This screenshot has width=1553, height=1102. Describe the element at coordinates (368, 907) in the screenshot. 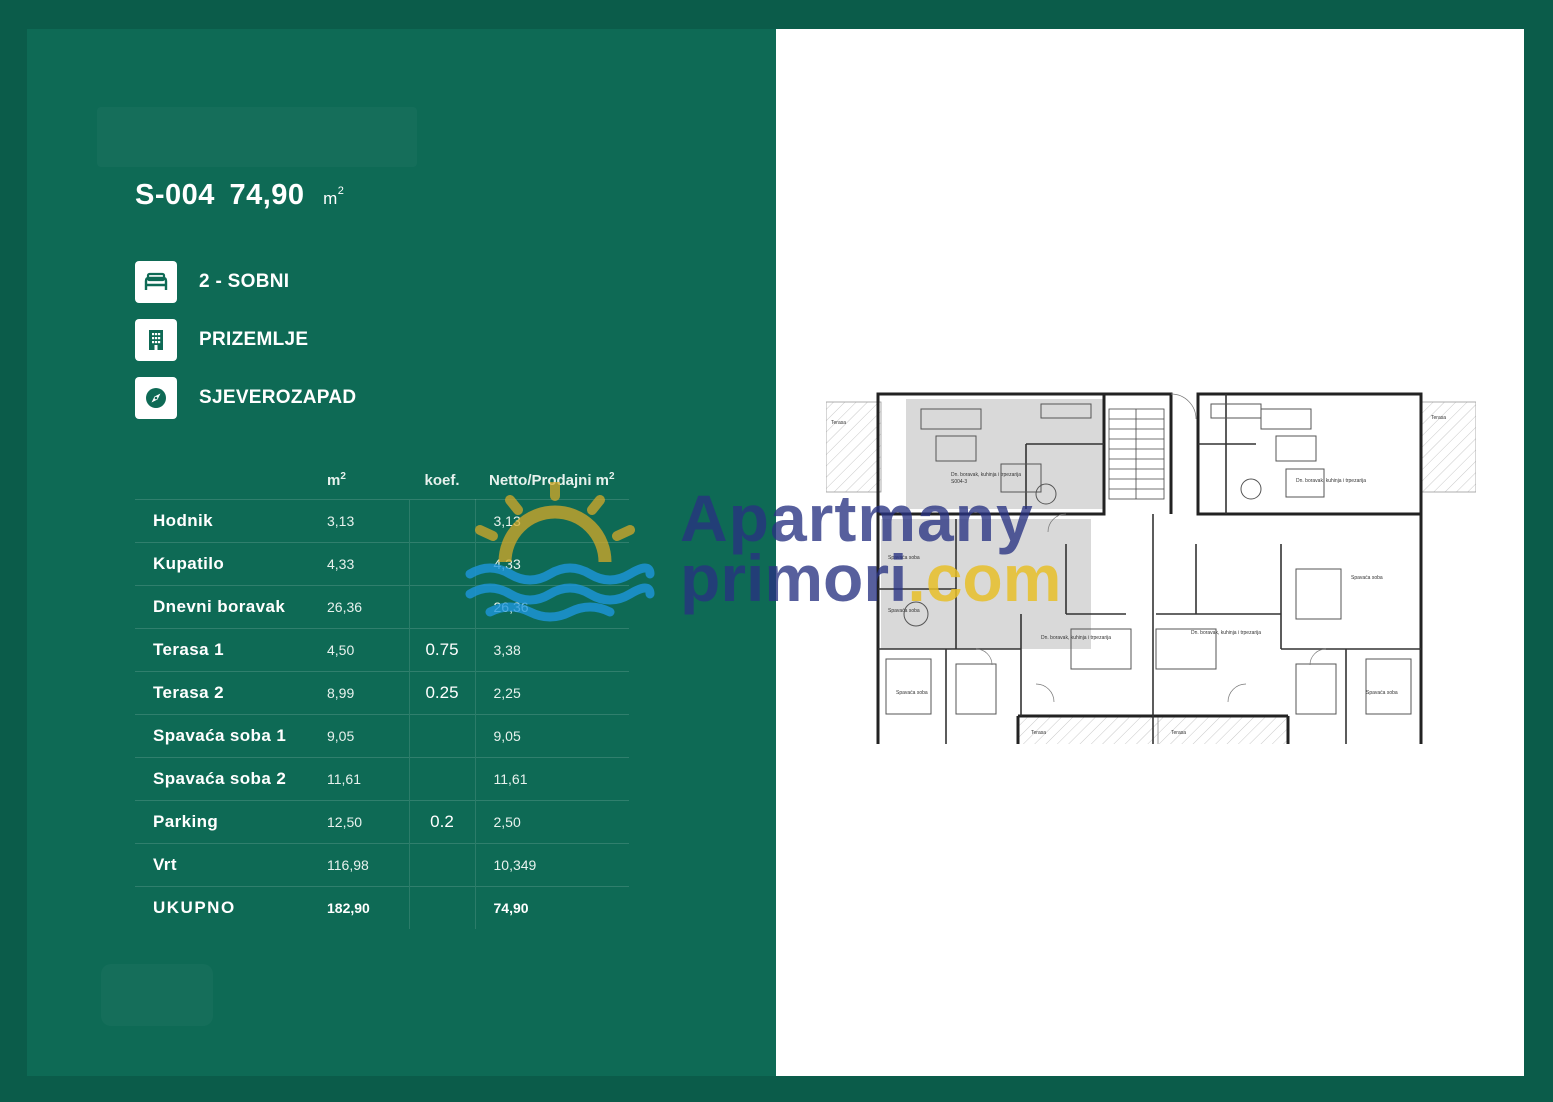

I see `row-area: 182,90` at that location.